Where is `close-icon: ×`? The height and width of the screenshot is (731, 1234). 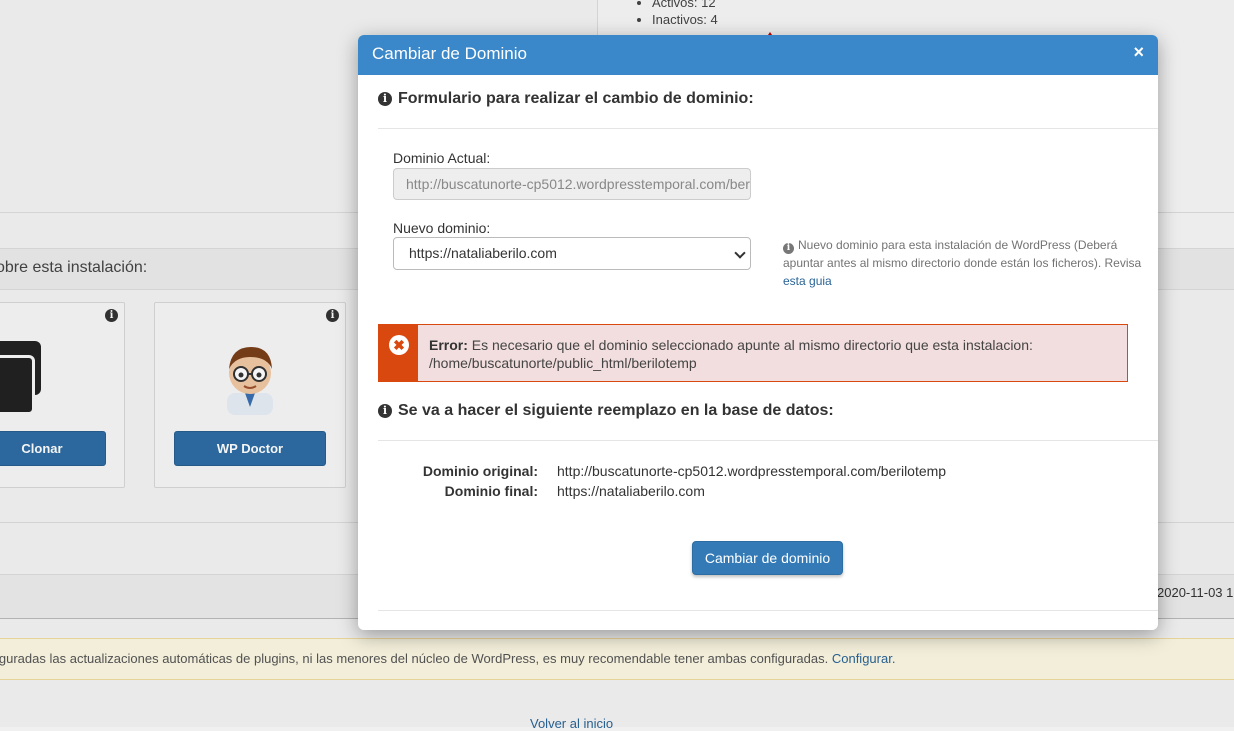 close-icon: × is located at coordinates (1138, 52).